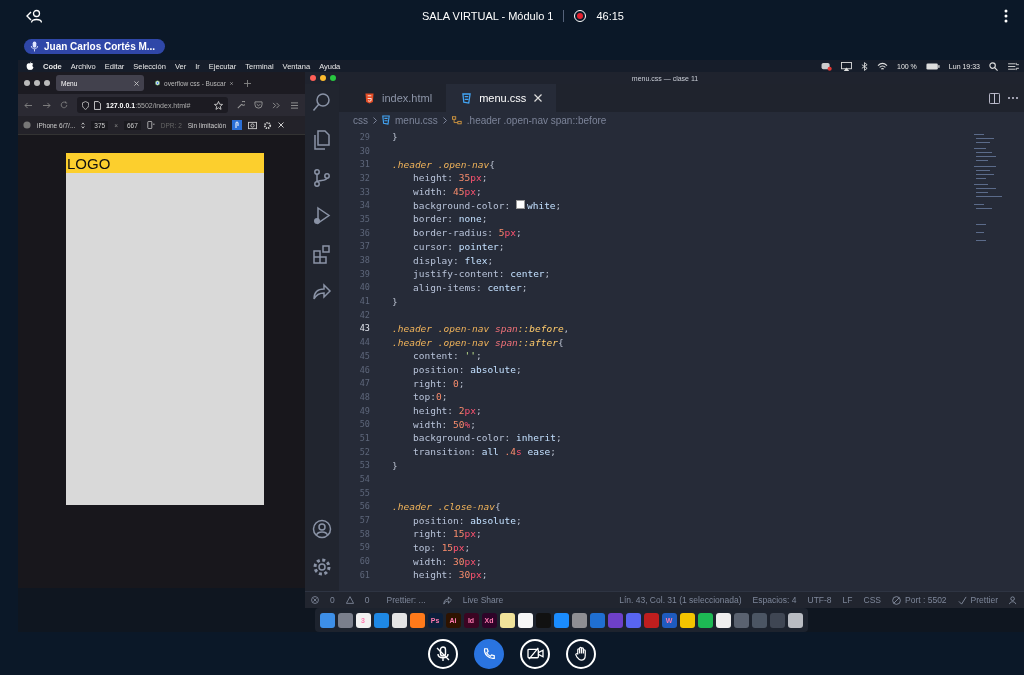  Describe the element at coordinates (247, 83) in the screenshot. I see `new-tab-icon` at that location.